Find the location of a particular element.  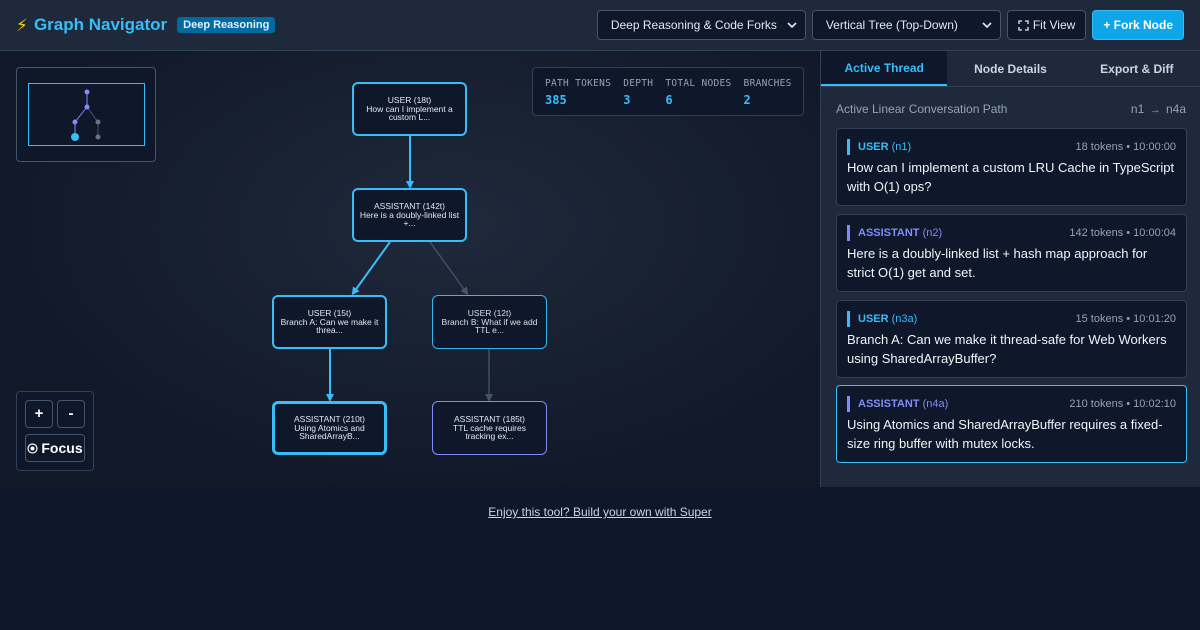

tab-export-diff: Export & Diff is located at coordinates (1137, 68).